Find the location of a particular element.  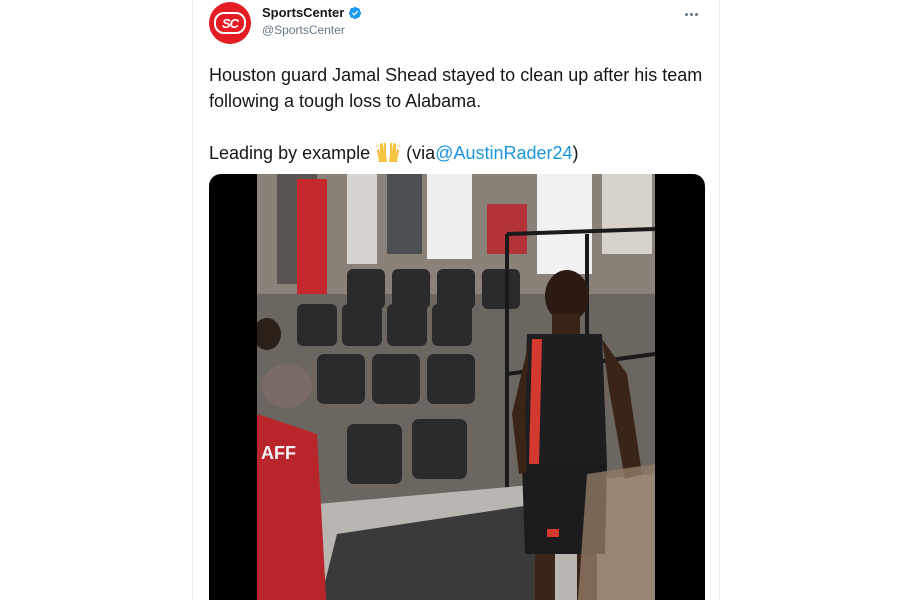

handle: @SportsCenter is located at coordinates (312, 30).